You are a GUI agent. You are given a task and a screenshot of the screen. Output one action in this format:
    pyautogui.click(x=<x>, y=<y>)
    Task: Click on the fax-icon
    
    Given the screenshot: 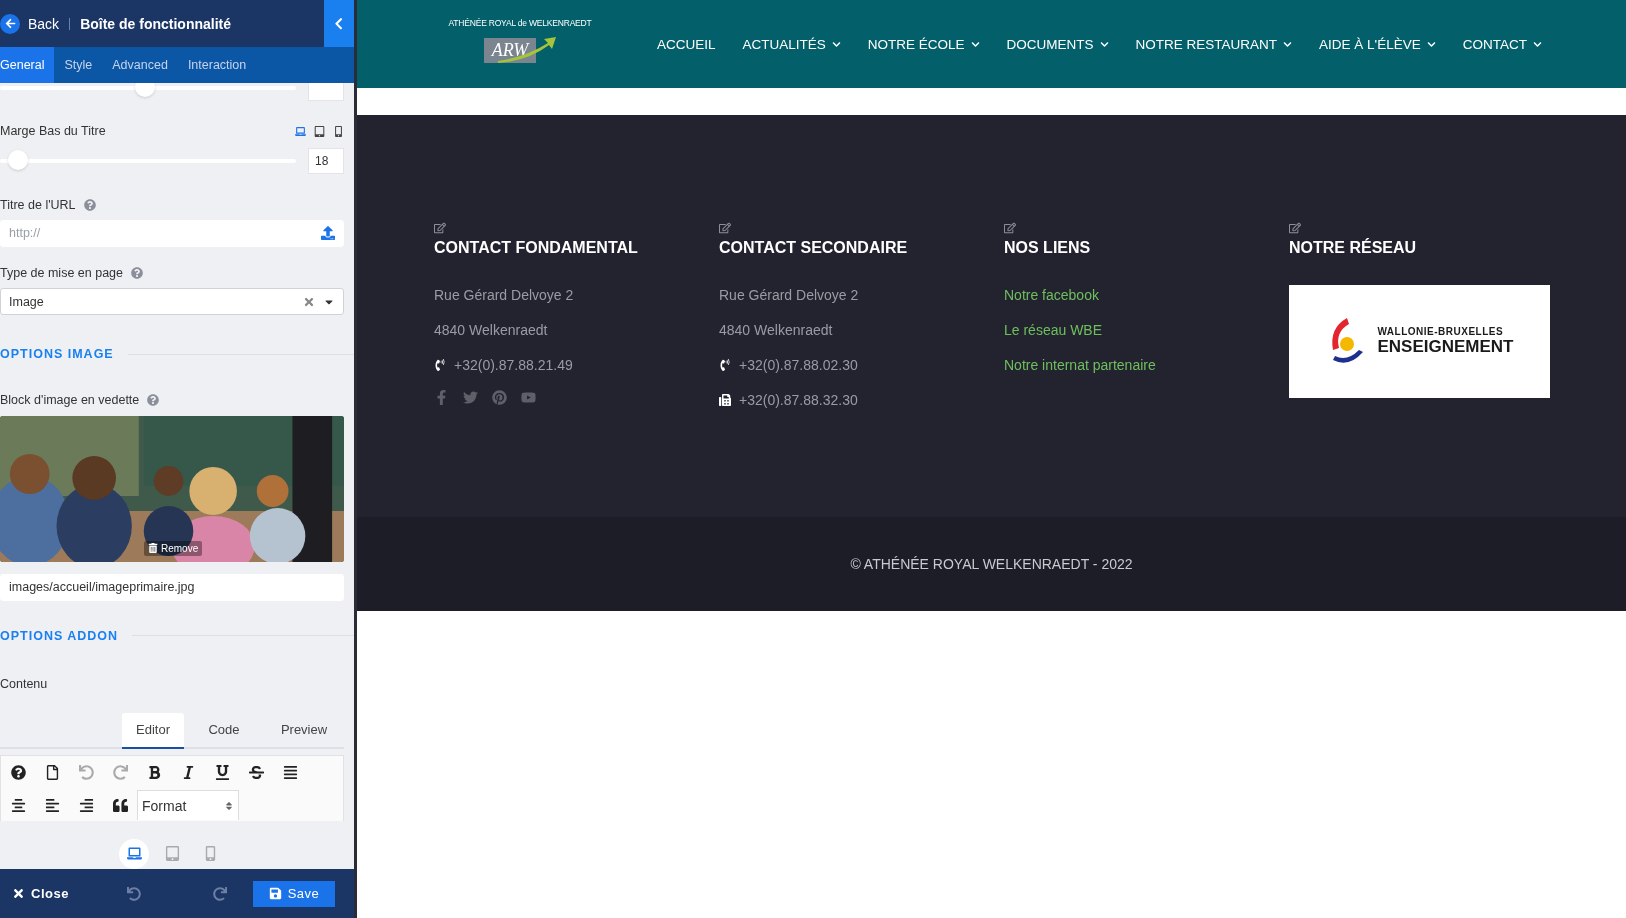 What is the action you would take?
    pyautogui.click(x=725, y=399)
    